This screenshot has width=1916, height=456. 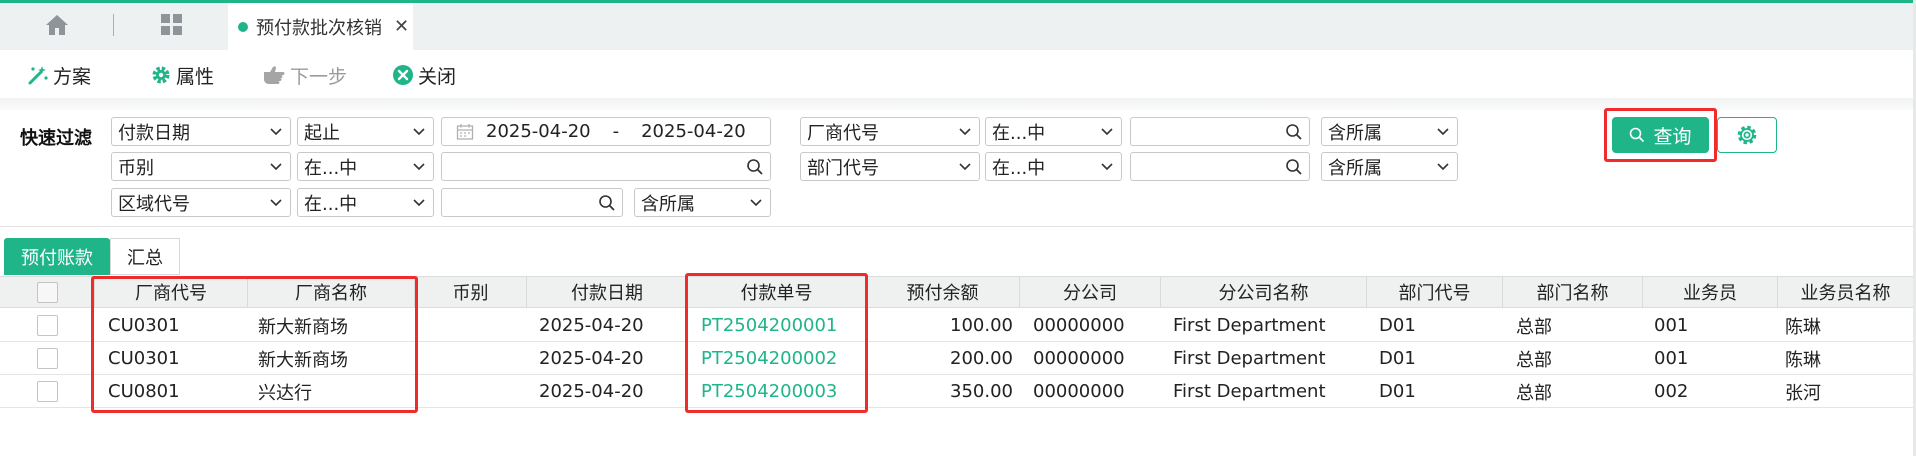 I want to click on filter-operator-select-1: 起止, so click(x=365, y=131).